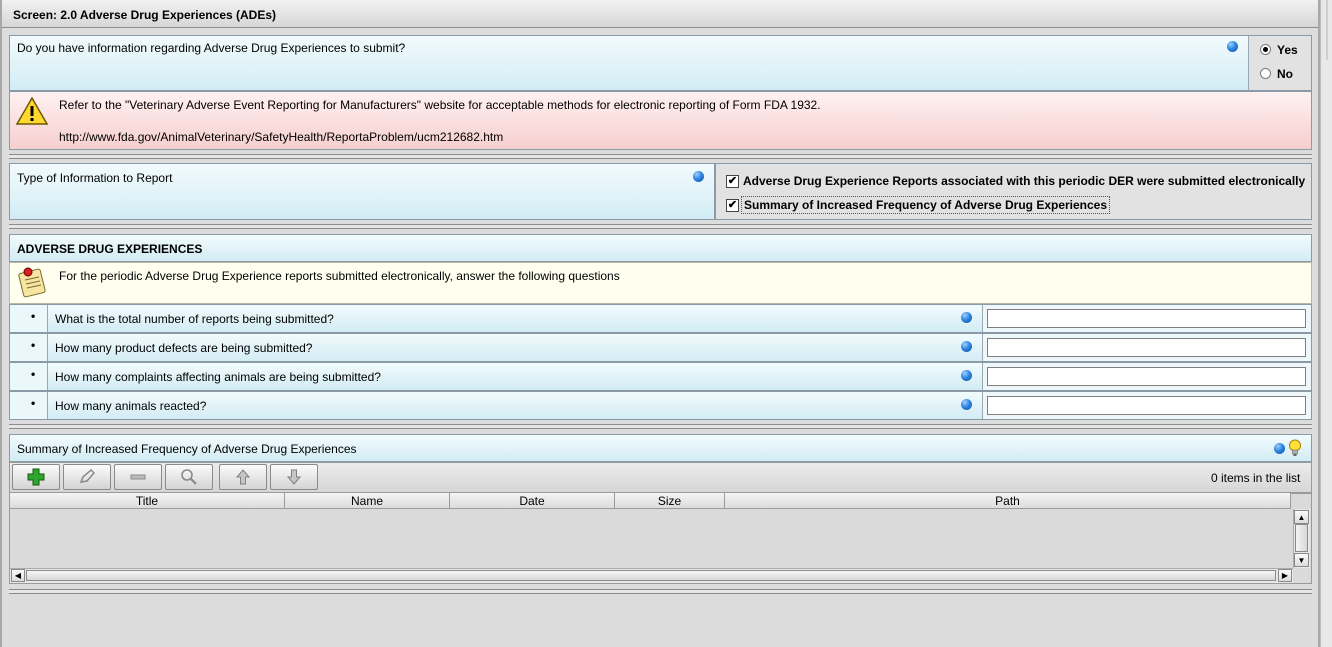  I want to click on radio-yes-label: Yes, so click(1287, 50).